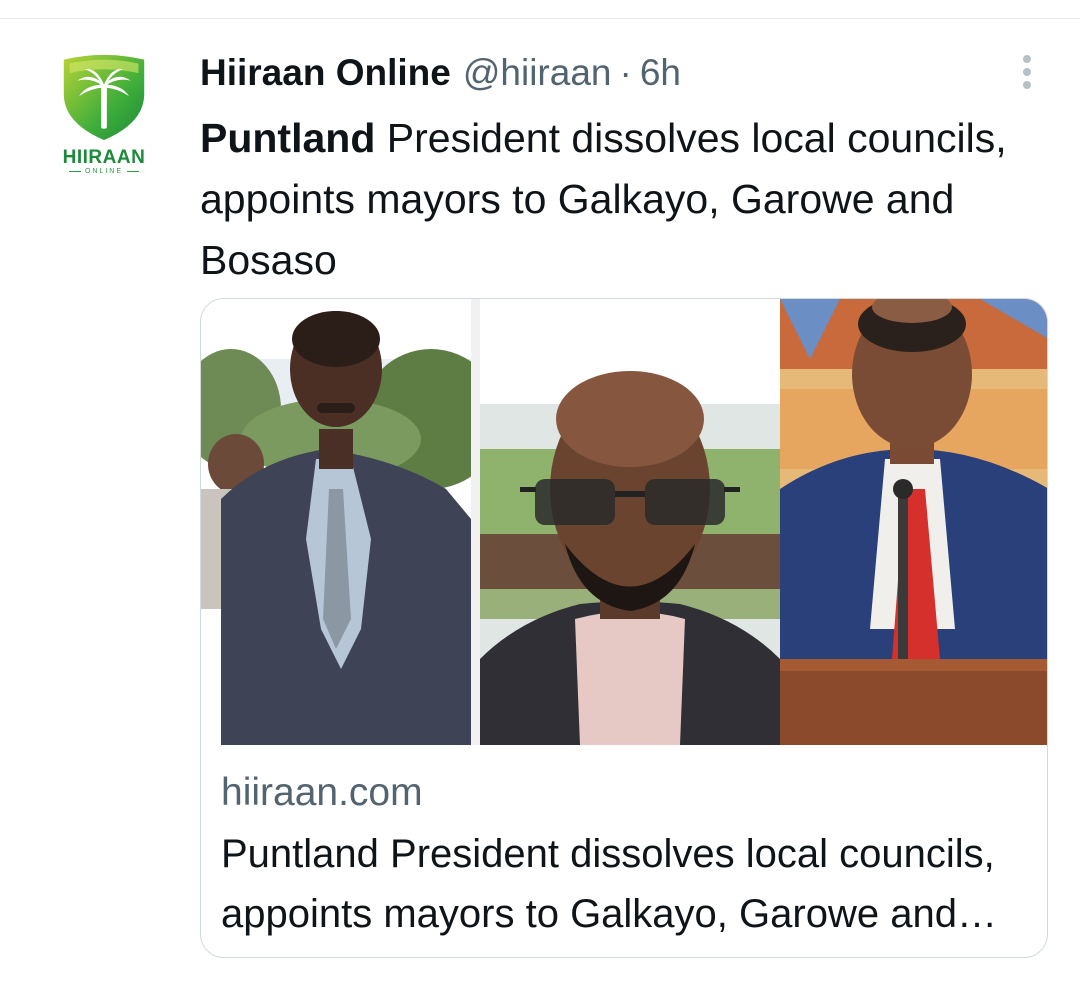 The image size is (1080, 989). Describe the element at coordinates (104, 171) in the screenshot. I see `avatar-brand-subtext: ONLINE` at that location.